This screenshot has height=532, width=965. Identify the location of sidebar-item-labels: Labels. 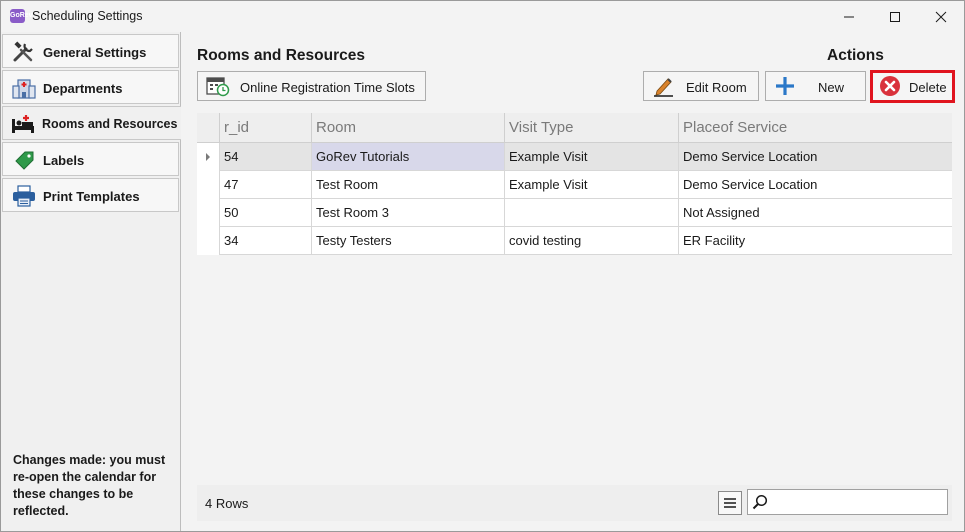
(90, 159).